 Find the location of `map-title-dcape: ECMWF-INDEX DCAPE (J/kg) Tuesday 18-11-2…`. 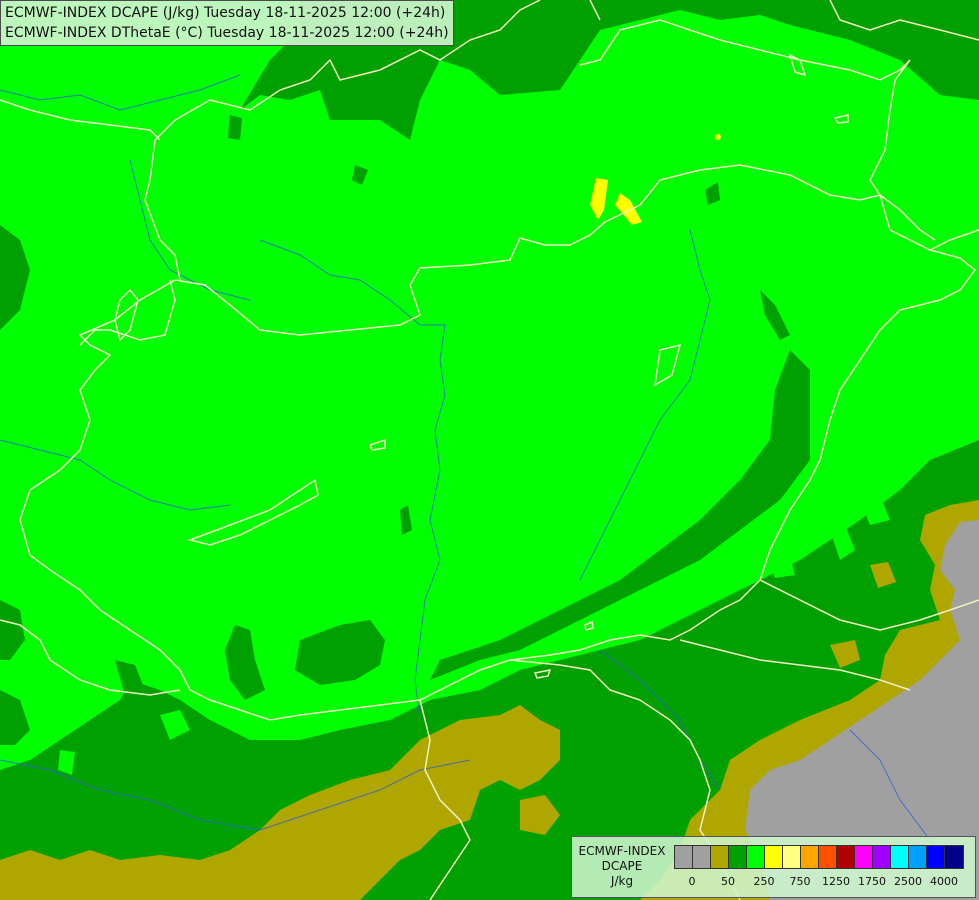

map-title-dcape: ECMWF-INDEX DCAPE (J/kg) Tuesday 18-11-2… is located at coordinates (225, 13).